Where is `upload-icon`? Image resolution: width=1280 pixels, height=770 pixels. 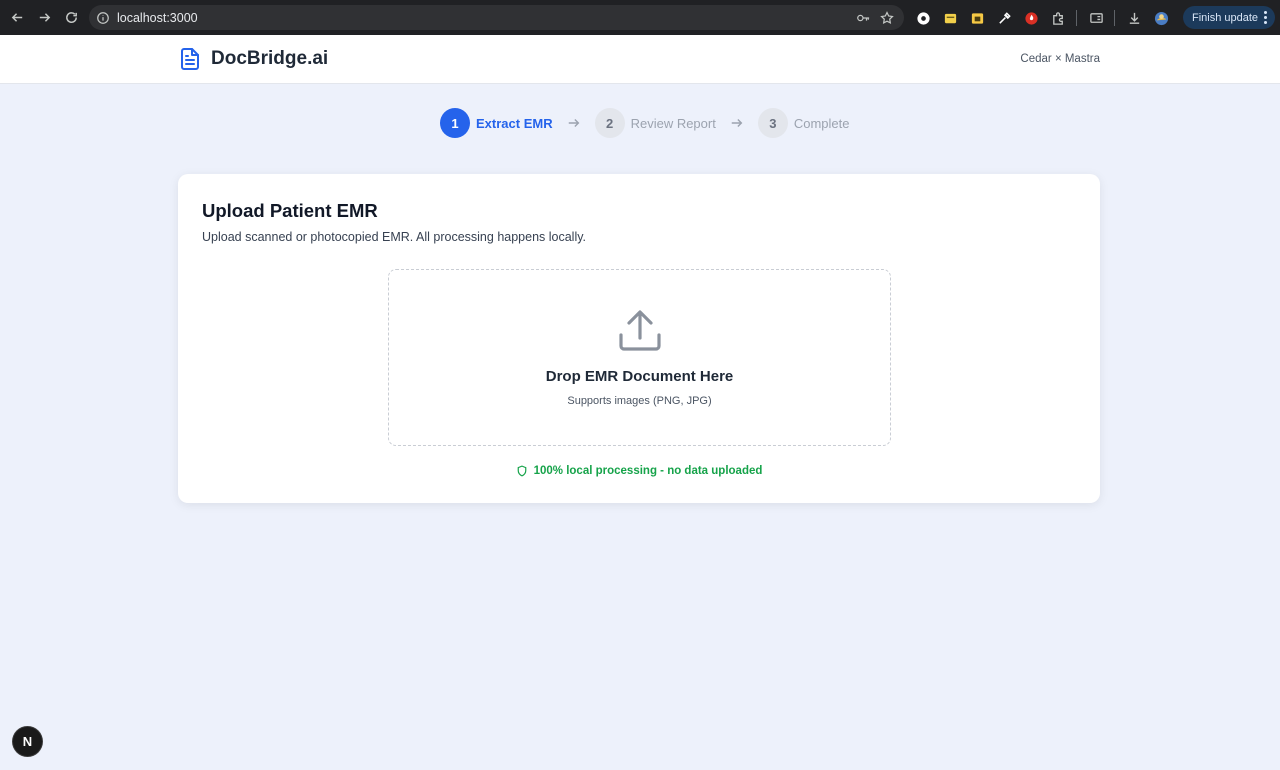
upload-icon is located at coordinates (640, 331).